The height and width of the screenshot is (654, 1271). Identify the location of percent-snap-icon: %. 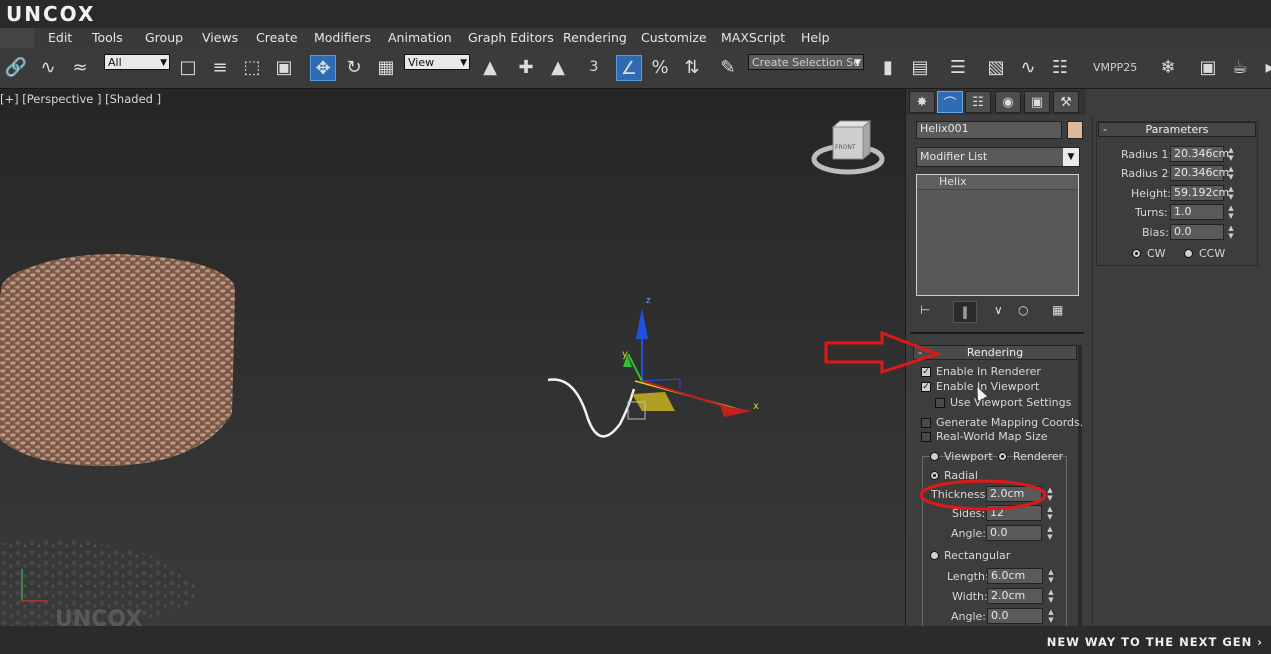
(660, 67).